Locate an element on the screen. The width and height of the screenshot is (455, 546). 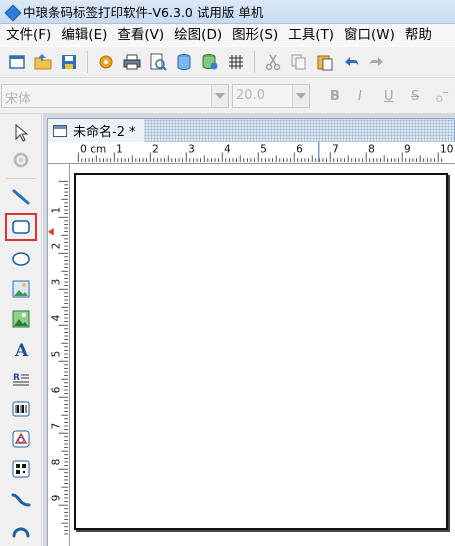
new-file-button is located at coordinates (17, 62).